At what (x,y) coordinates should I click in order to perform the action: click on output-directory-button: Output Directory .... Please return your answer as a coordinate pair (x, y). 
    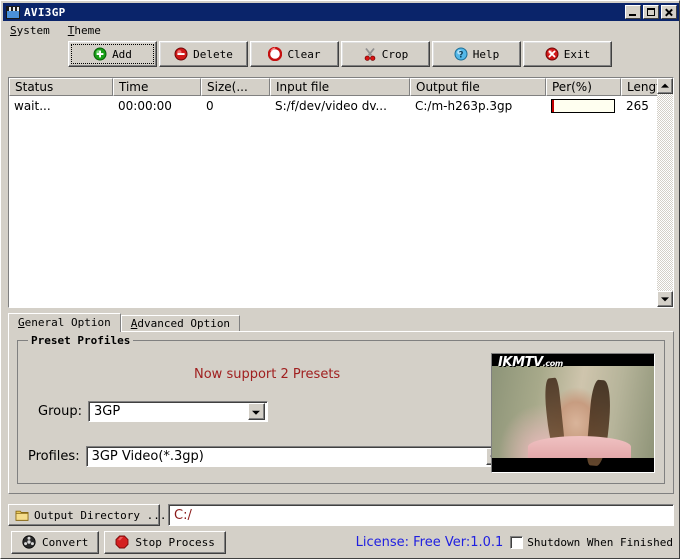
    Looking at the image, I should click on (87, 515).